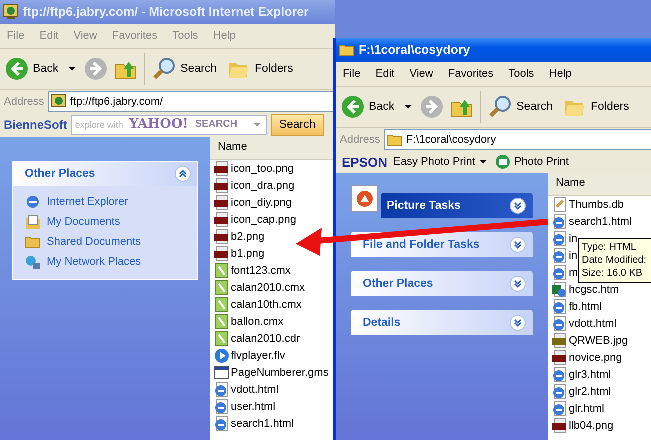 The image size is (651, 440). I want to click on address-field: ftp://ftp6.jabry.com/, so click(191, 101).